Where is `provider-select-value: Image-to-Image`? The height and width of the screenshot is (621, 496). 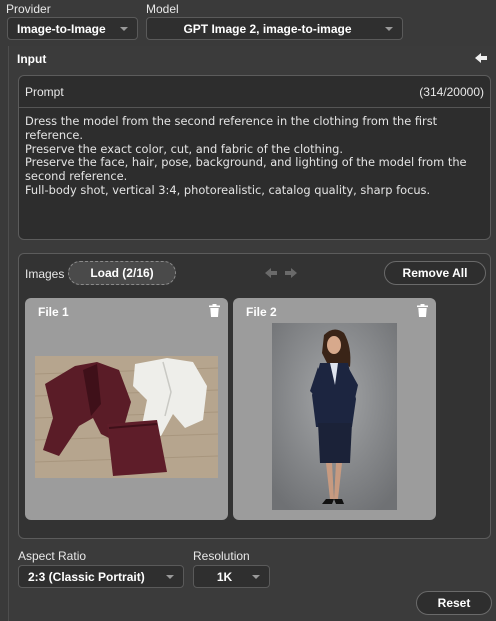
provider-select-value: Image-to-Image is located at coordinates (61, 28).